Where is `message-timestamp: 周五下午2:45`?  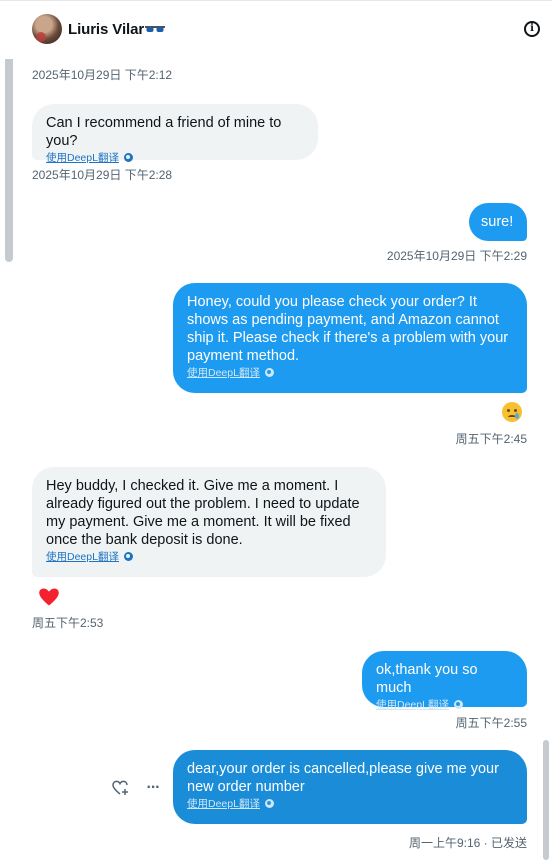 message-timestamp: 周五下午2:45 is located at coordinates (491, 439).